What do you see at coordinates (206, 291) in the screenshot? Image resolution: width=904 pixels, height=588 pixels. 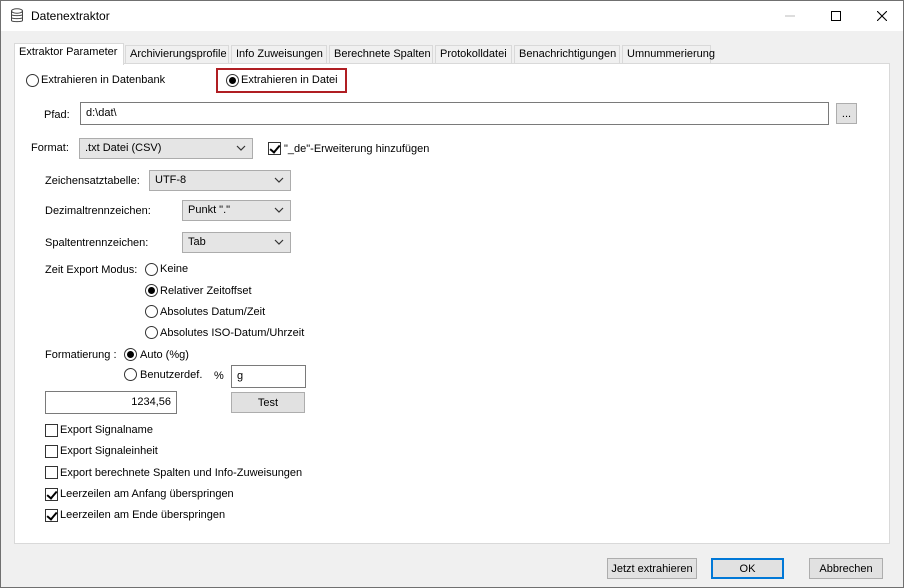 I see `radio-time-relative-label: Relativer Zeitoffset` at bounding box center [206, 291].